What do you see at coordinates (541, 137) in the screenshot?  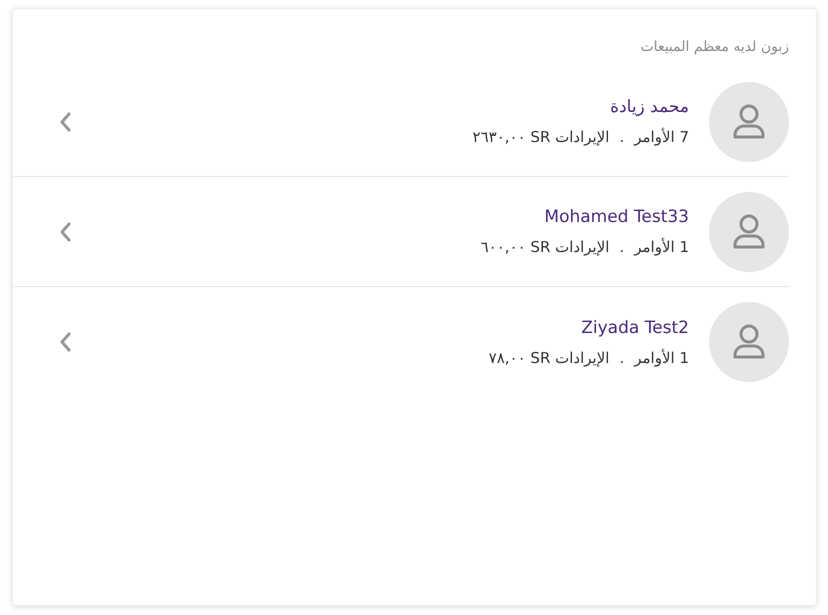 I see `revenue-amount: الإيرادات SR ٢٦٣٠,٠٠` at bounding box center [541, 137].